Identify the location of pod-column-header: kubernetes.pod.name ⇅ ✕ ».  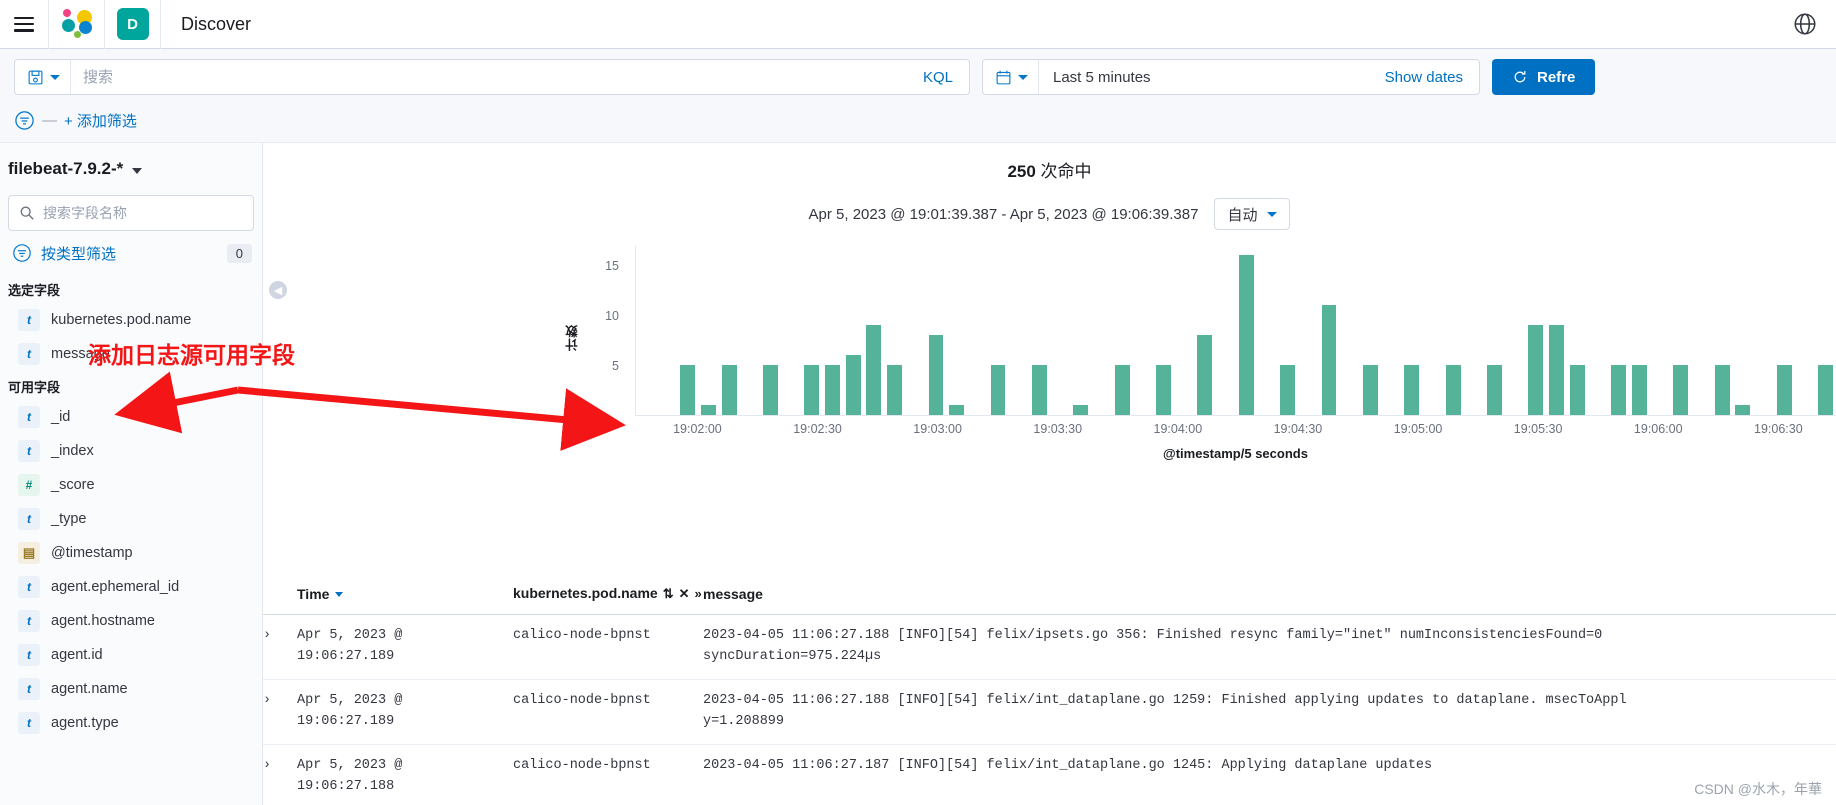
(608, 595).